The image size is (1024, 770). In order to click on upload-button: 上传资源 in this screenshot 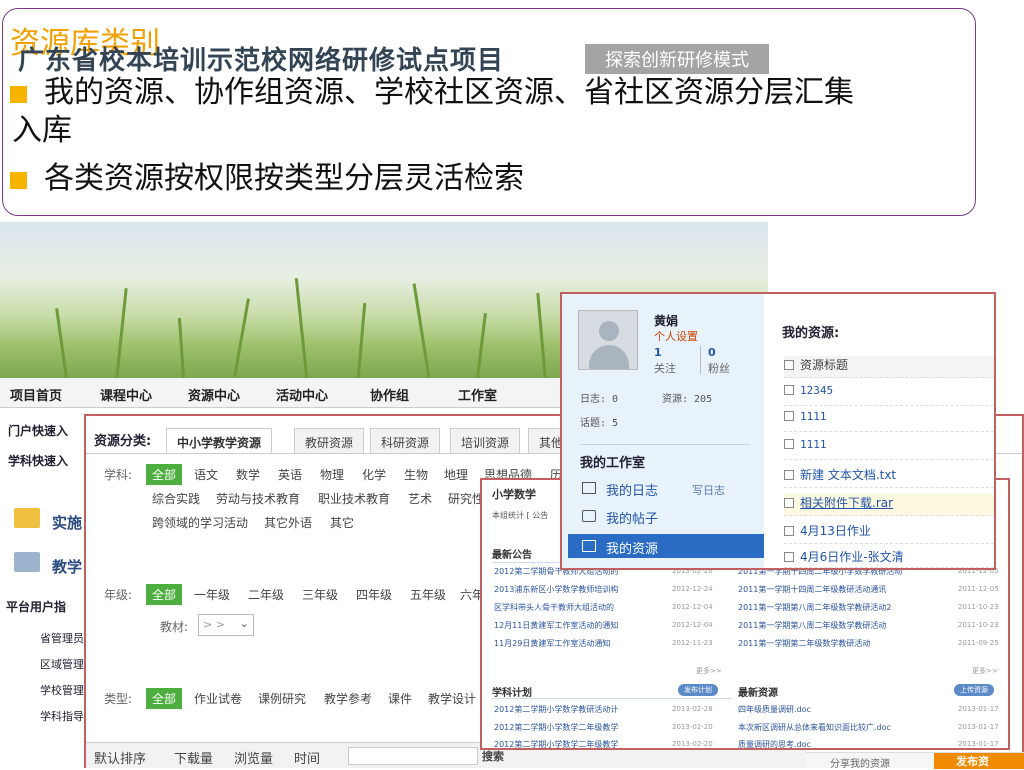, I will do `click(974, 690)`.